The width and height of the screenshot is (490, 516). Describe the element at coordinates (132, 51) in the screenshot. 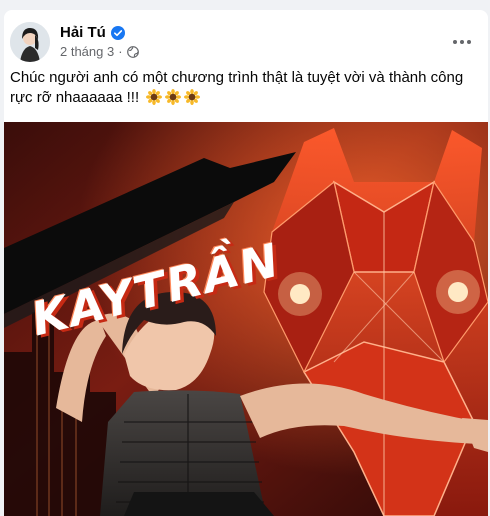

I see `globe-icon` at that location.